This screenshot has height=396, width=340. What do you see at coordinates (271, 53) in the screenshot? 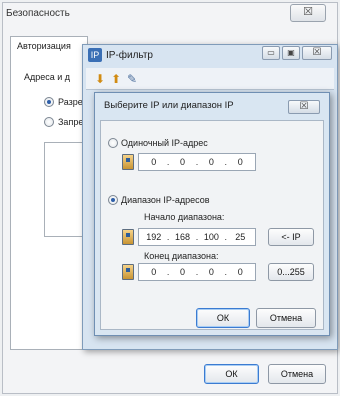
I see `minimize-button: ▭` at bounding box center [271, 53].